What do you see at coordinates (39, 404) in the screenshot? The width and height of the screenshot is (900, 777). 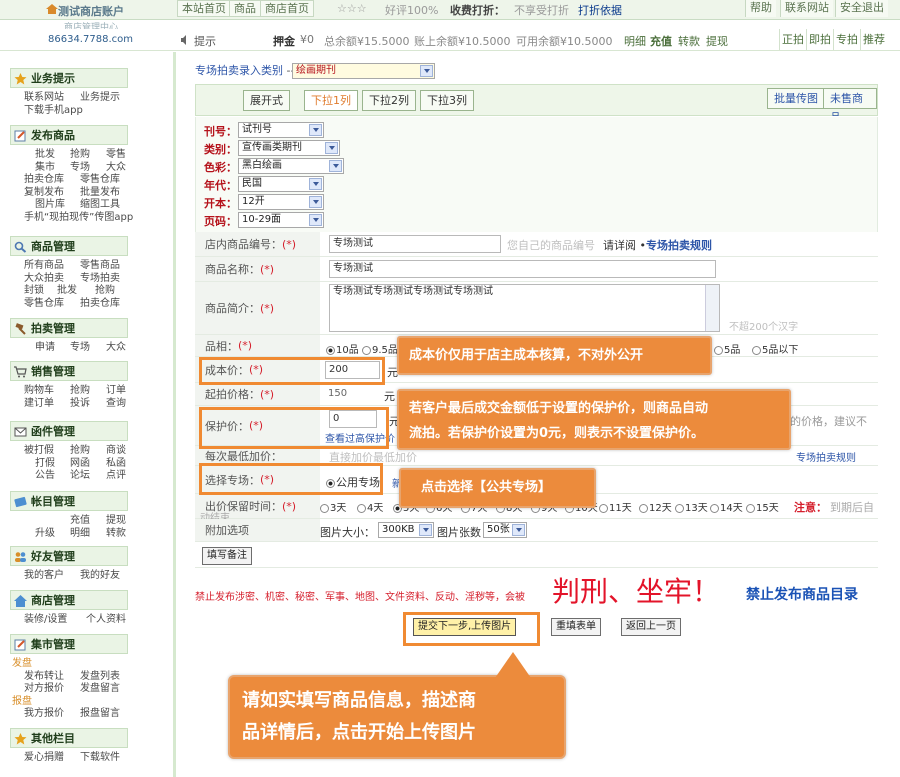 I see `sidebar-item: 建订单` at bounding box center [39, 404].